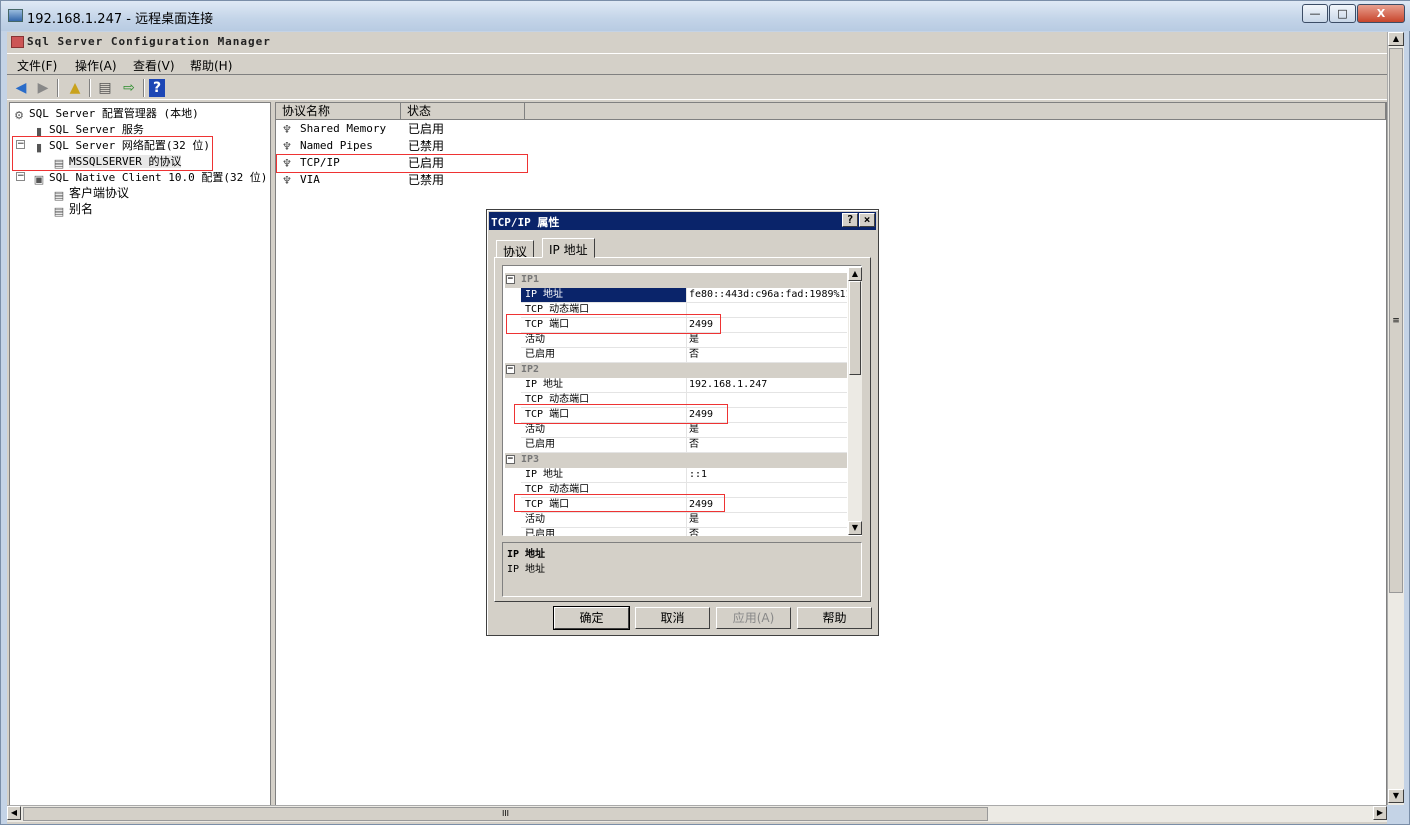 The image size is (1410, 825). I want to click on category-ip2: − IP2, so click(676, 370).